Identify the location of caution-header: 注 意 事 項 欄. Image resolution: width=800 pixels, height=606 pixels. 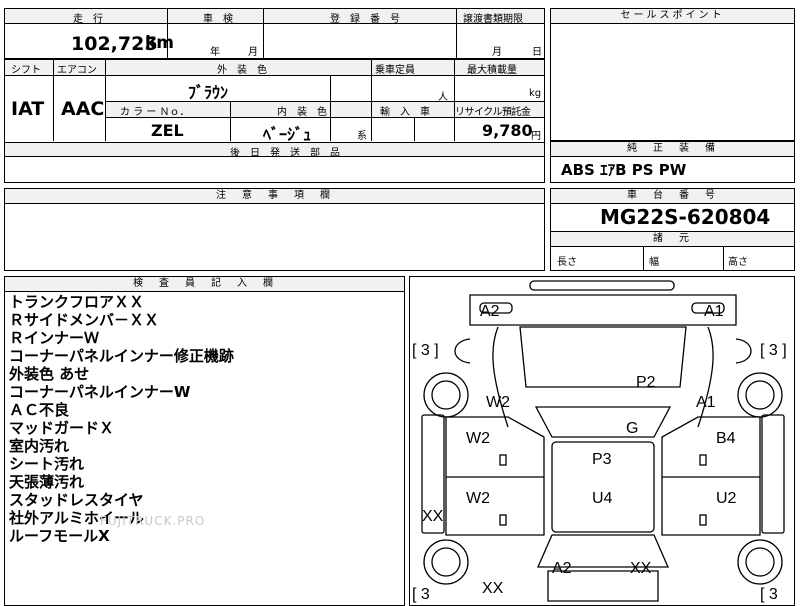
(274, 196).